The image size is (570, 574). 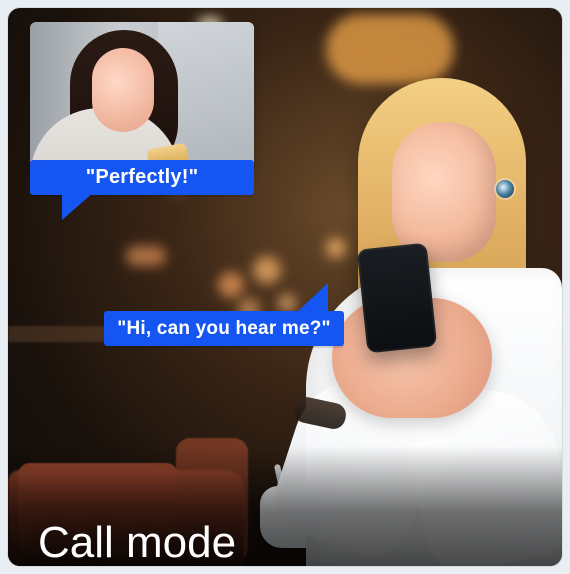 I want to click on inset-photo, so click(x=142, y=98).